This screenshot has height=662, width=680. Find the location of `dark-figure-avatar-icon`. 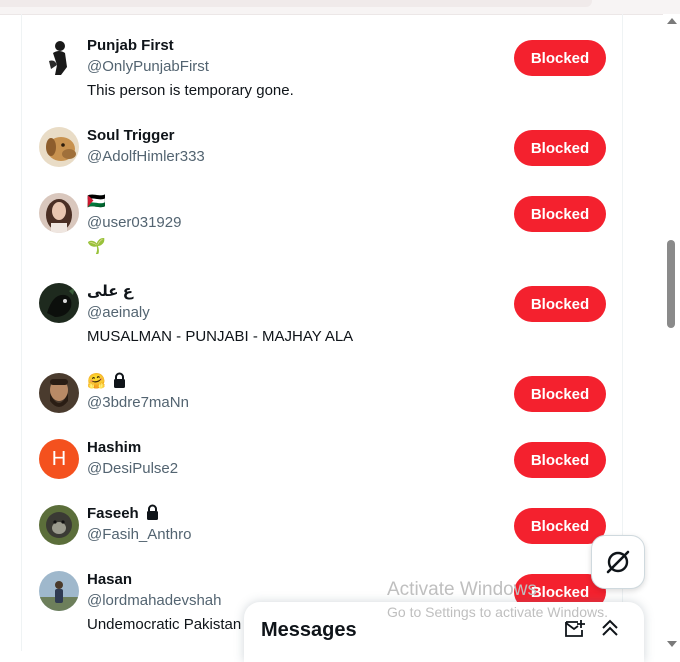

dark-figure-avatar-icon is located at coordinates (59, 57).